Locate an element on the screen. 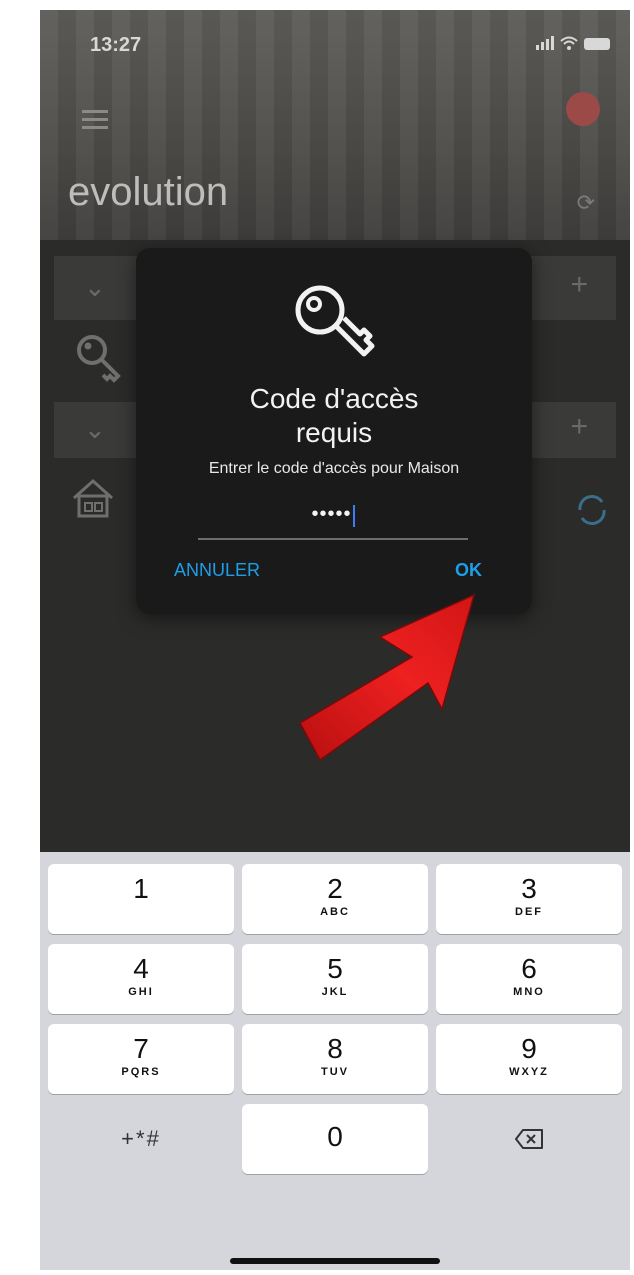 The height and width of the screenshot is (1275, 634). access-code-value: ••••• is located at coordinates (331, 514).